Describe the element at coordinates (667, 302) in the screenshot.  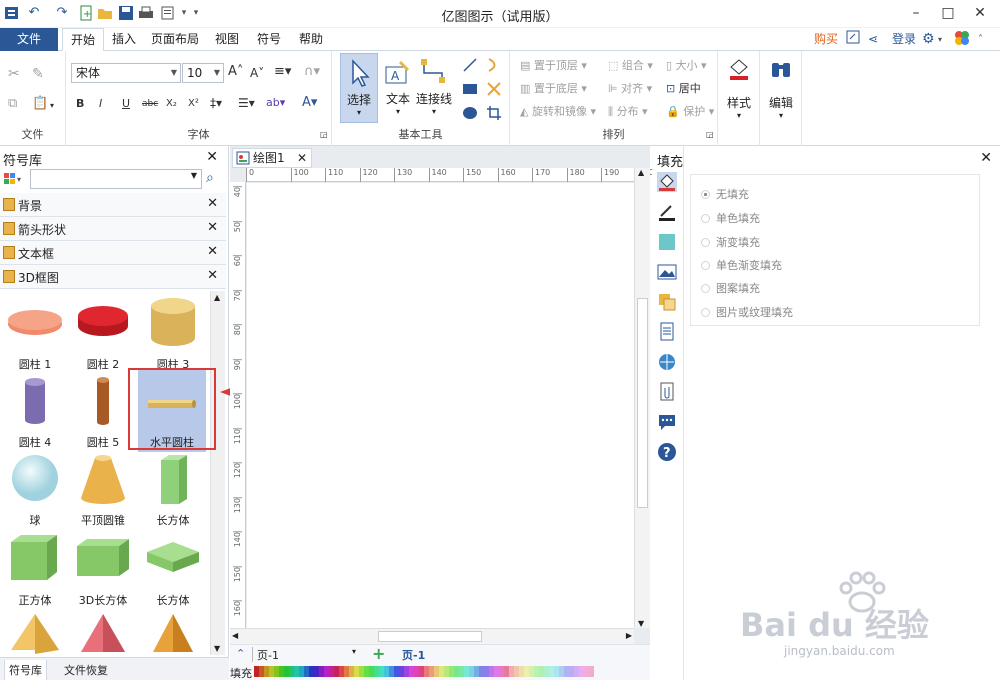
I see `layers-icon` at that location.